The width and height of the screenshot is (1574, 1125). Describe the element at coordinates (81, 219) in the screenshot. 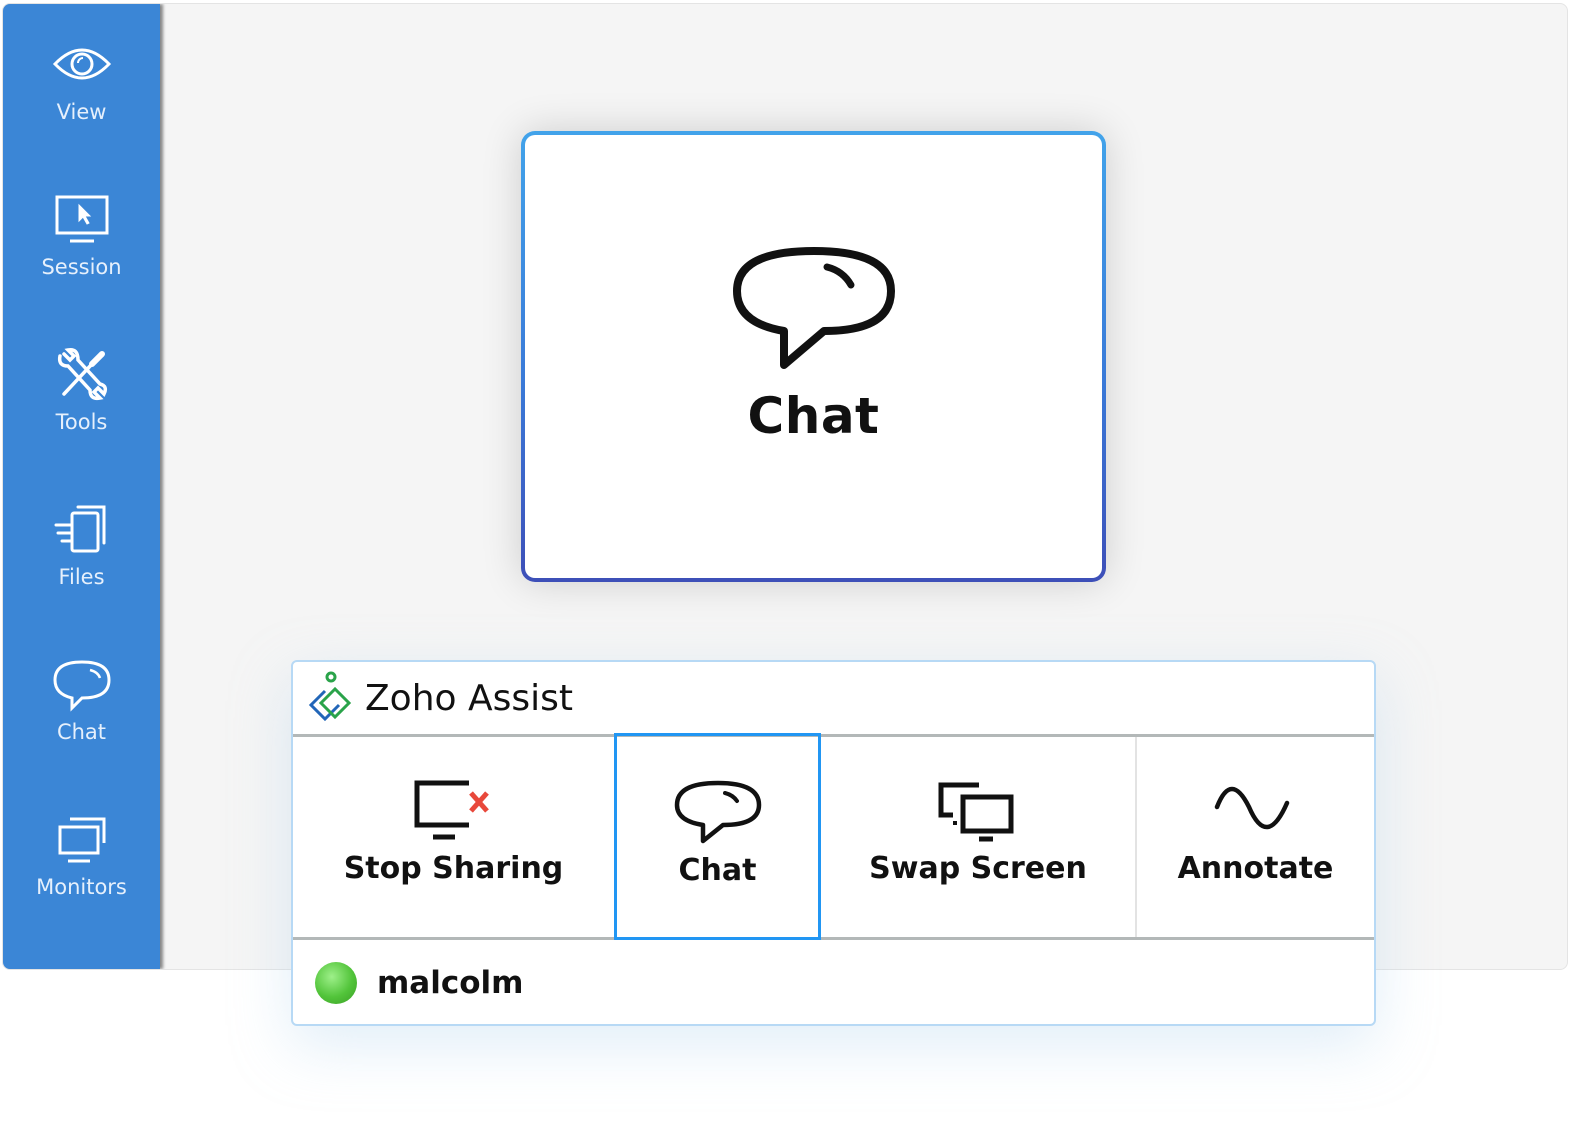

I see `monitor-cursor-icon` at that location.